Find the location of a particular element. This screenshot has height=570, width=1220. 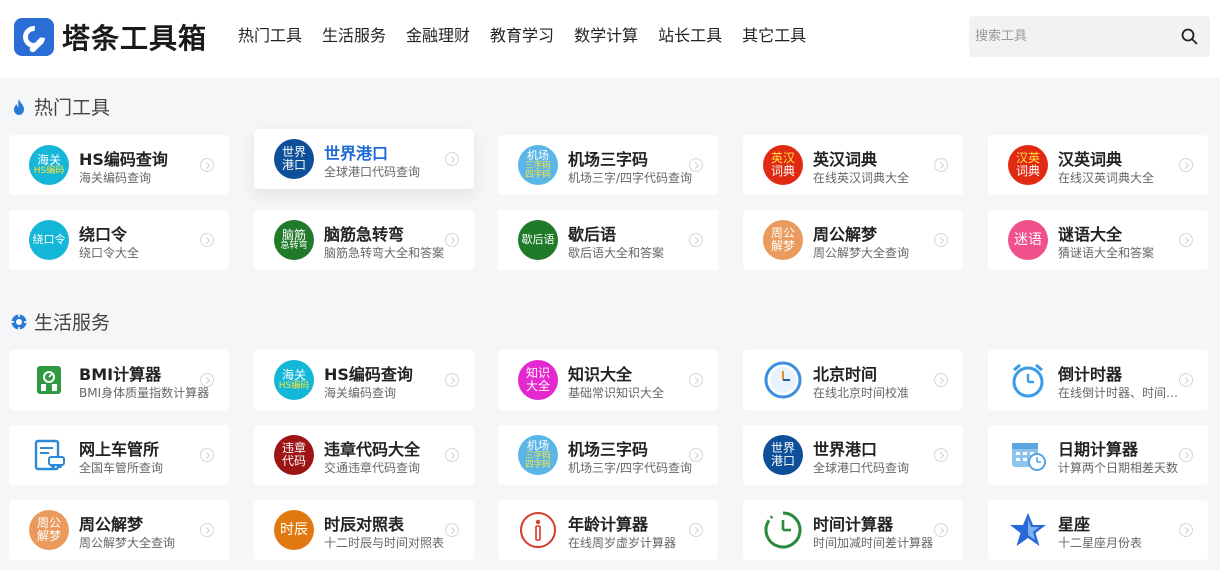

age-icon is located at coordinates (538, 530).